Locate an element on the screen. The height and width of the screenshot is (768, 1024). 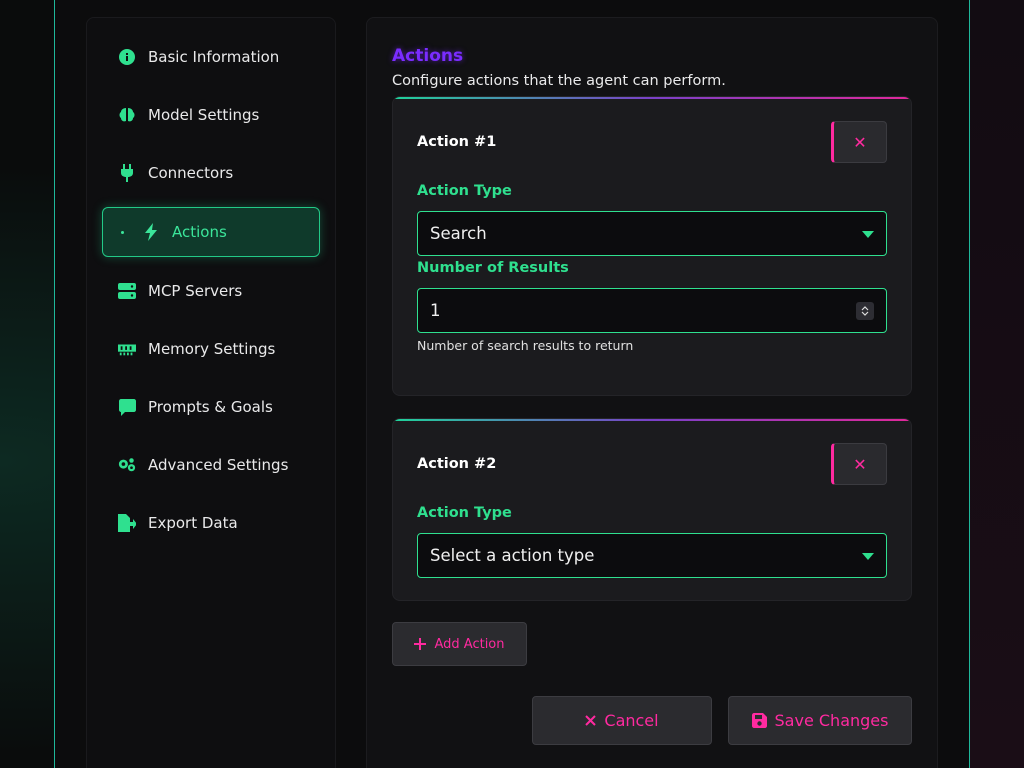
sidebar-item-label: Basic Information is located at coordinates (214, 57).